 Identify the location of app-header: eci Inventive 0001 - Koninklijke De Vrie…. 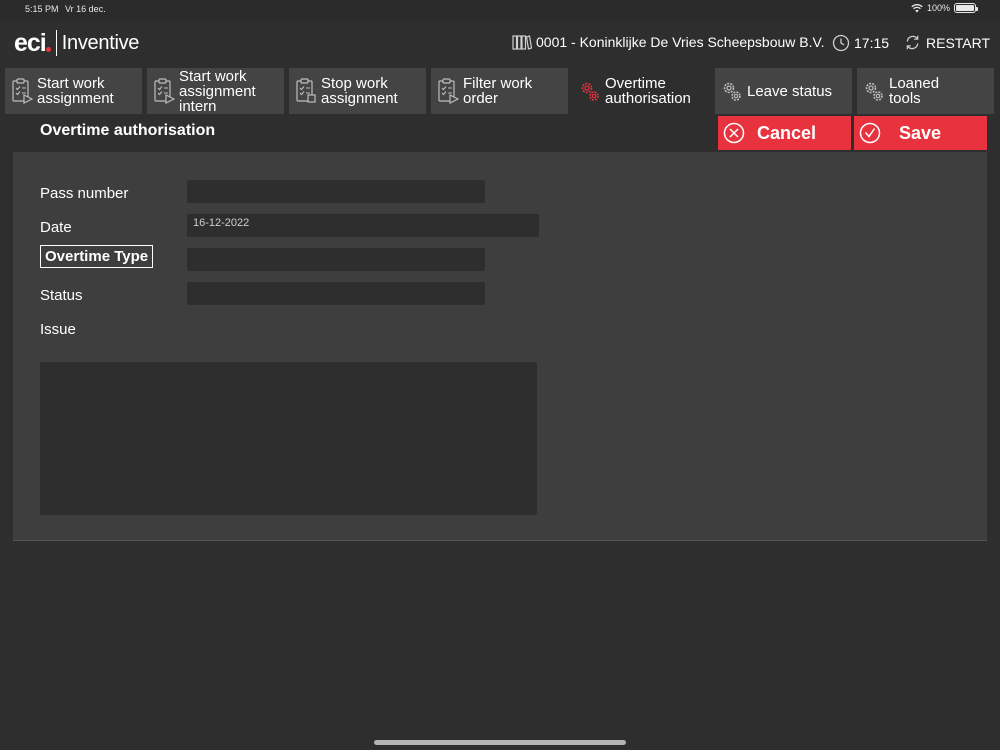
(500, 43).